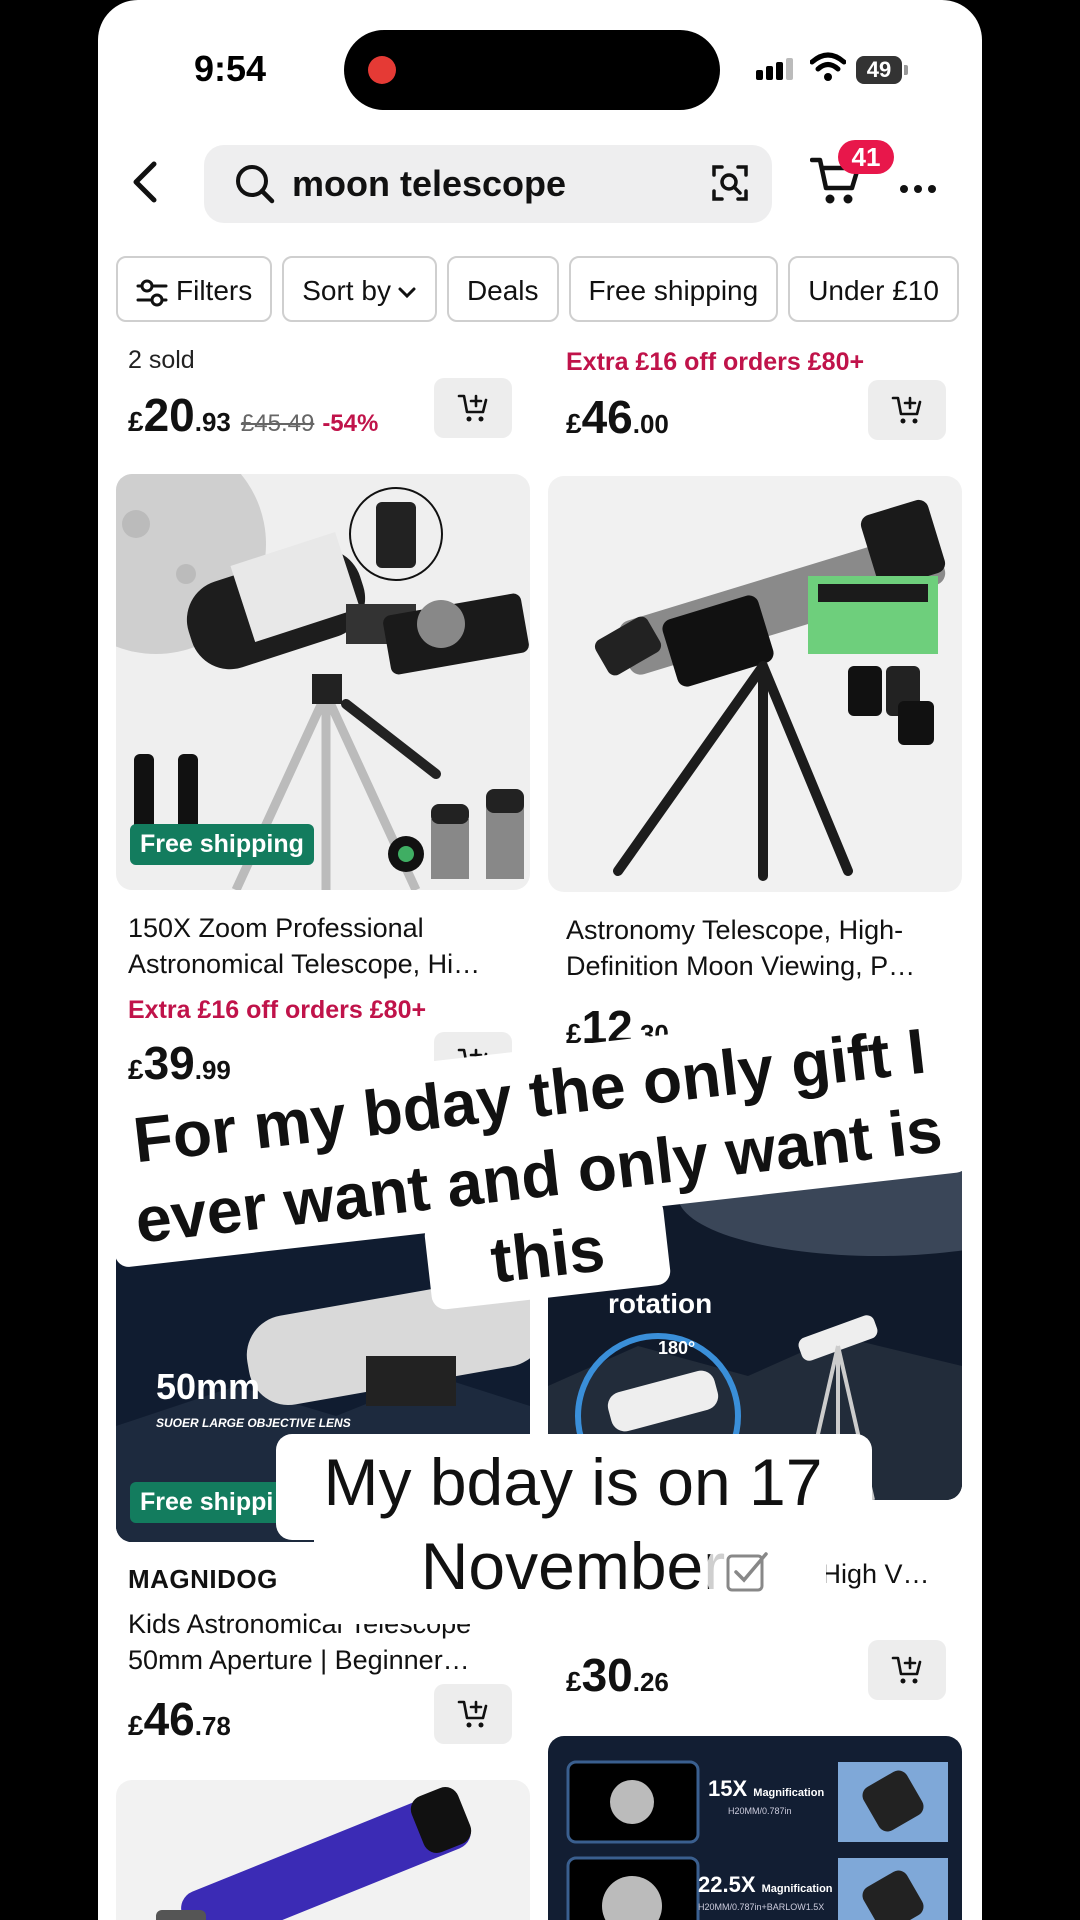 The image size is (1080, 1920). I want to click on status-time: 9:54, so click(230, 68).